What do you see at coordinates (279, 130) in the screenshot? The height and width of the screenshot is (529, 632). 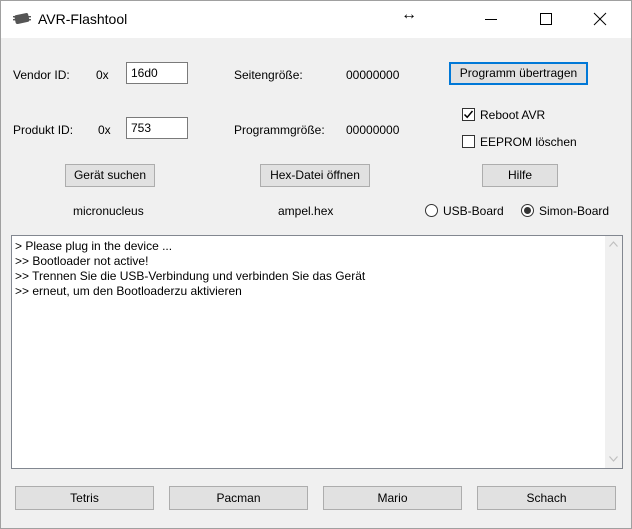 I see `program-size-label: Programmgröße:` at bounding box center [279, 130].